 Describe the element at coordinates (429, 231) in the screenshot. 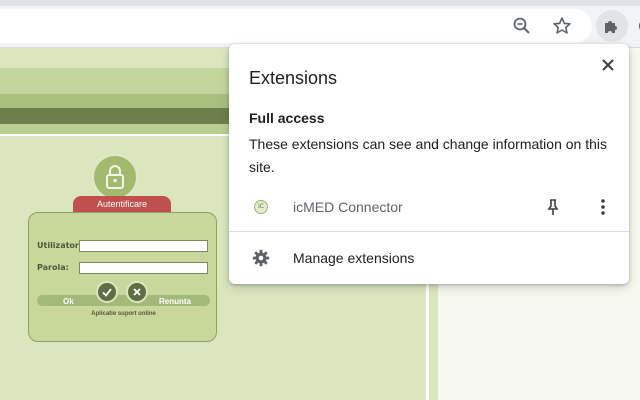

I see `popup-divider` at that location.